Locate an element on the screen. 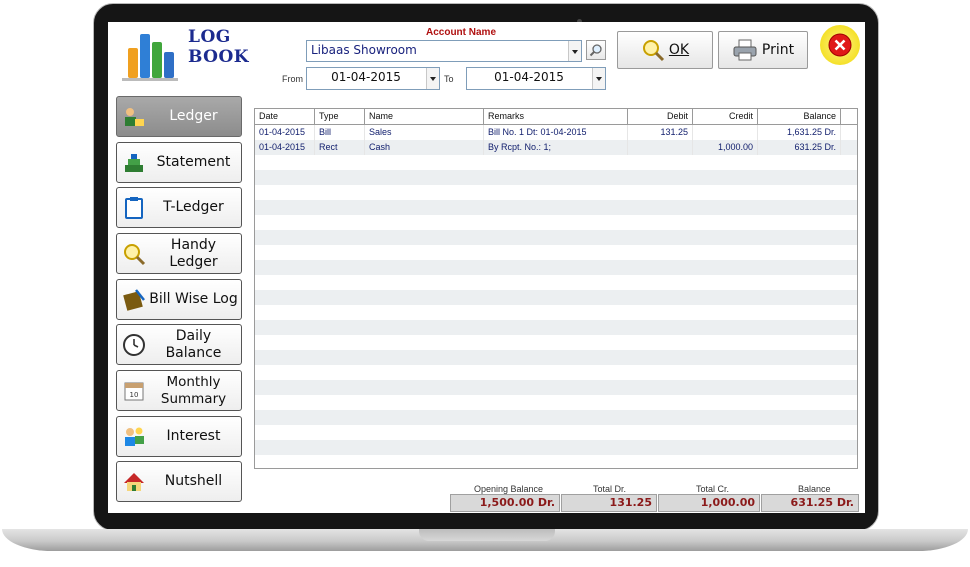 This screenshot has height=567, width=970. house-icon is located at coordinates (134, 482).